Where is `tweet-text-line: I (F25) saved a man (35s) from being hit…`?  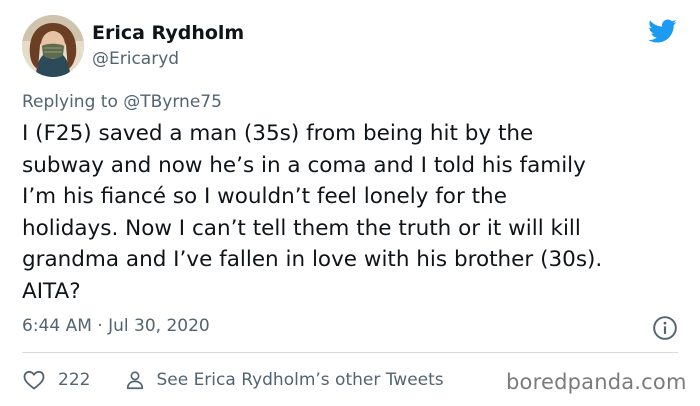 tweet-text-line: I (F25) saved a man (35s) from being hit… is located at coordinates (278, 133).